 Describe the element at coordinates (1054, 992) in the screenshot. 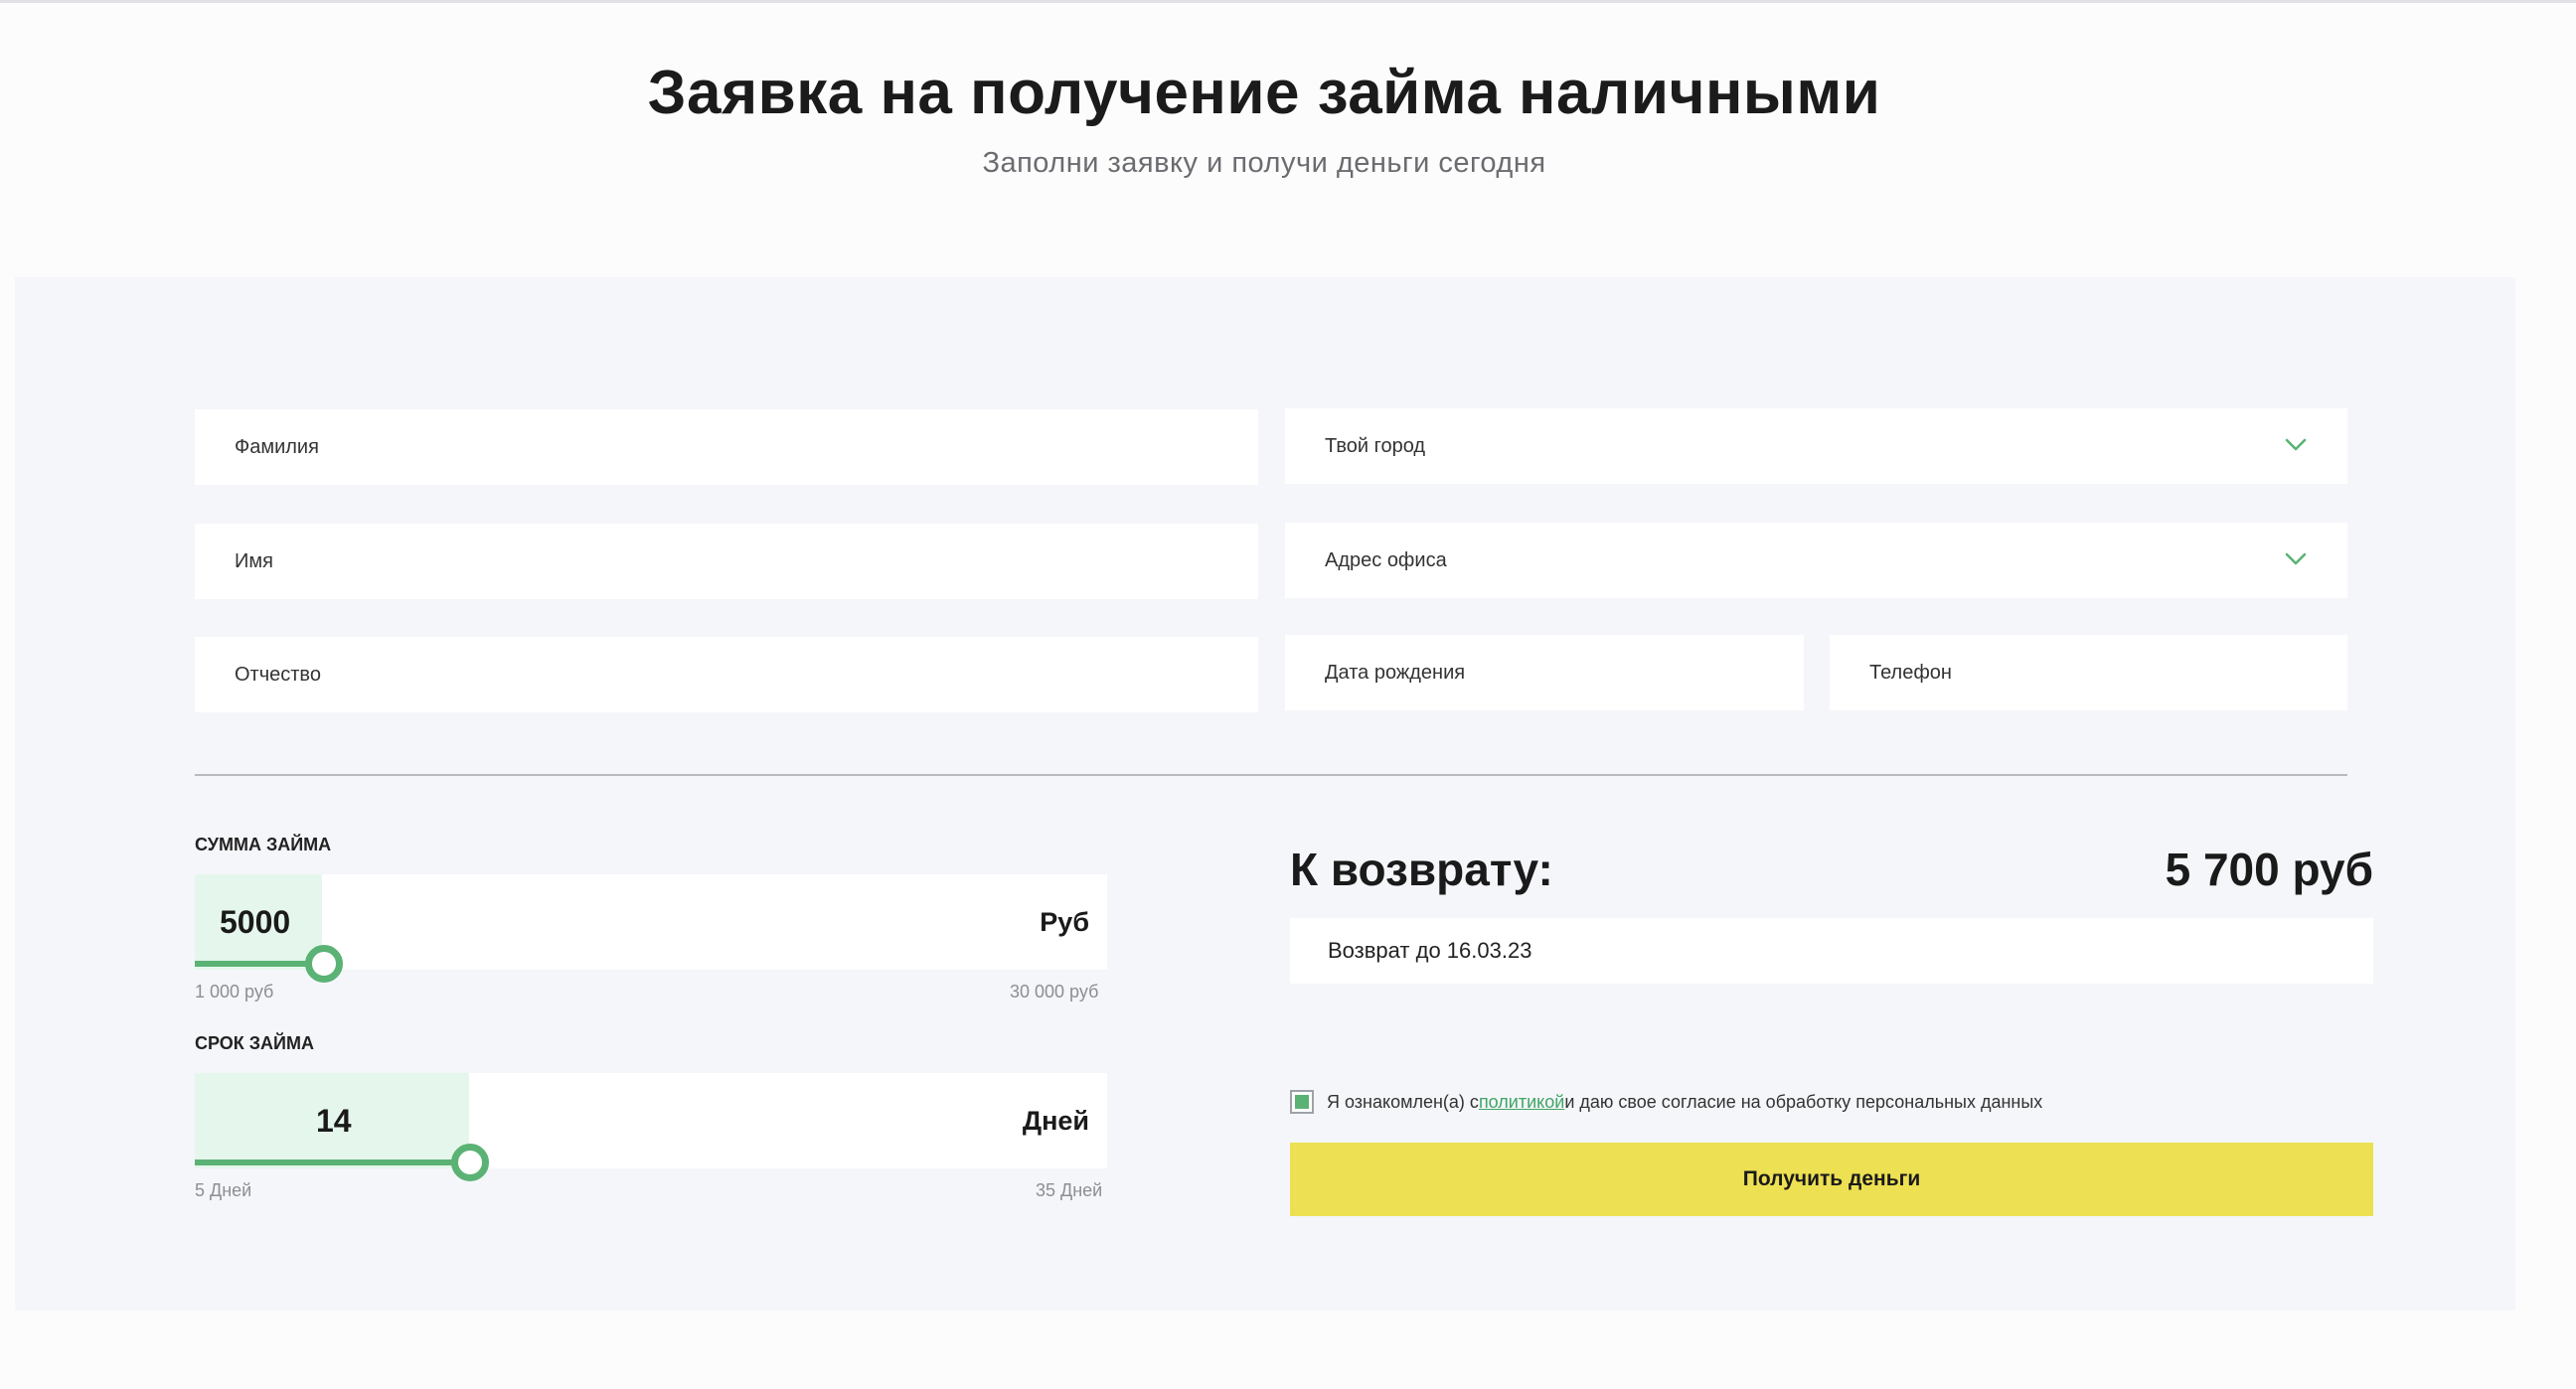

I see `loan-amount-max: 30 000 руб` at that location.